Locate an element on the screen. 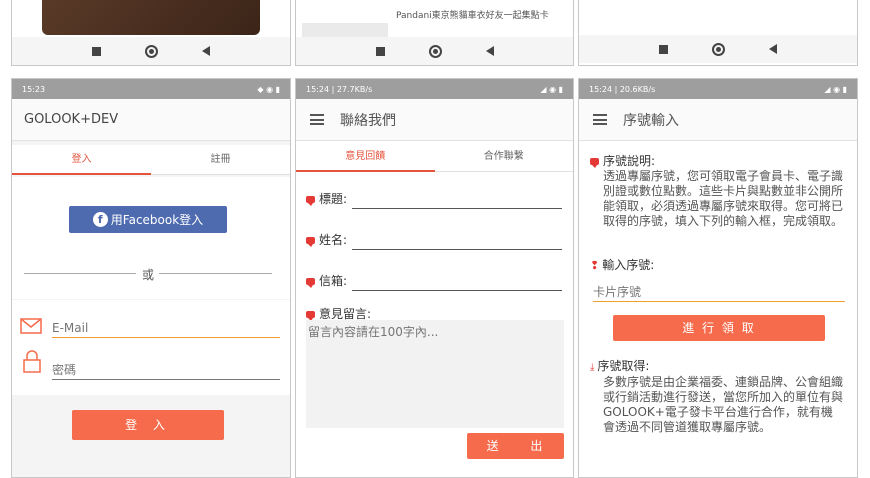 The height and width of the screenshot is (478, 870). facebook-login-button: f 用Facebook登入 is located at coordinates (148, 219).